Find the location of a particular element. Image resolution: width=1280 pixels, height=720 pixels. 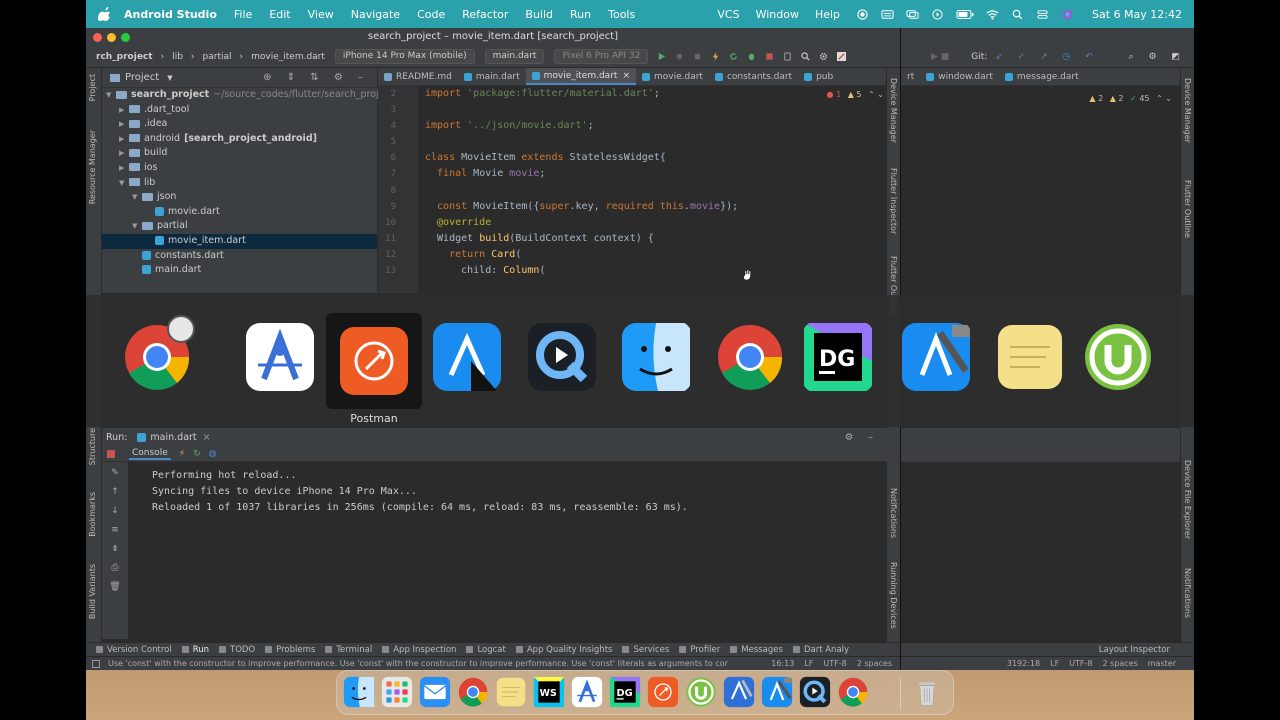

code-line: class MovieItem extends StatelessWidget{ is located at coordinates (655, 158).